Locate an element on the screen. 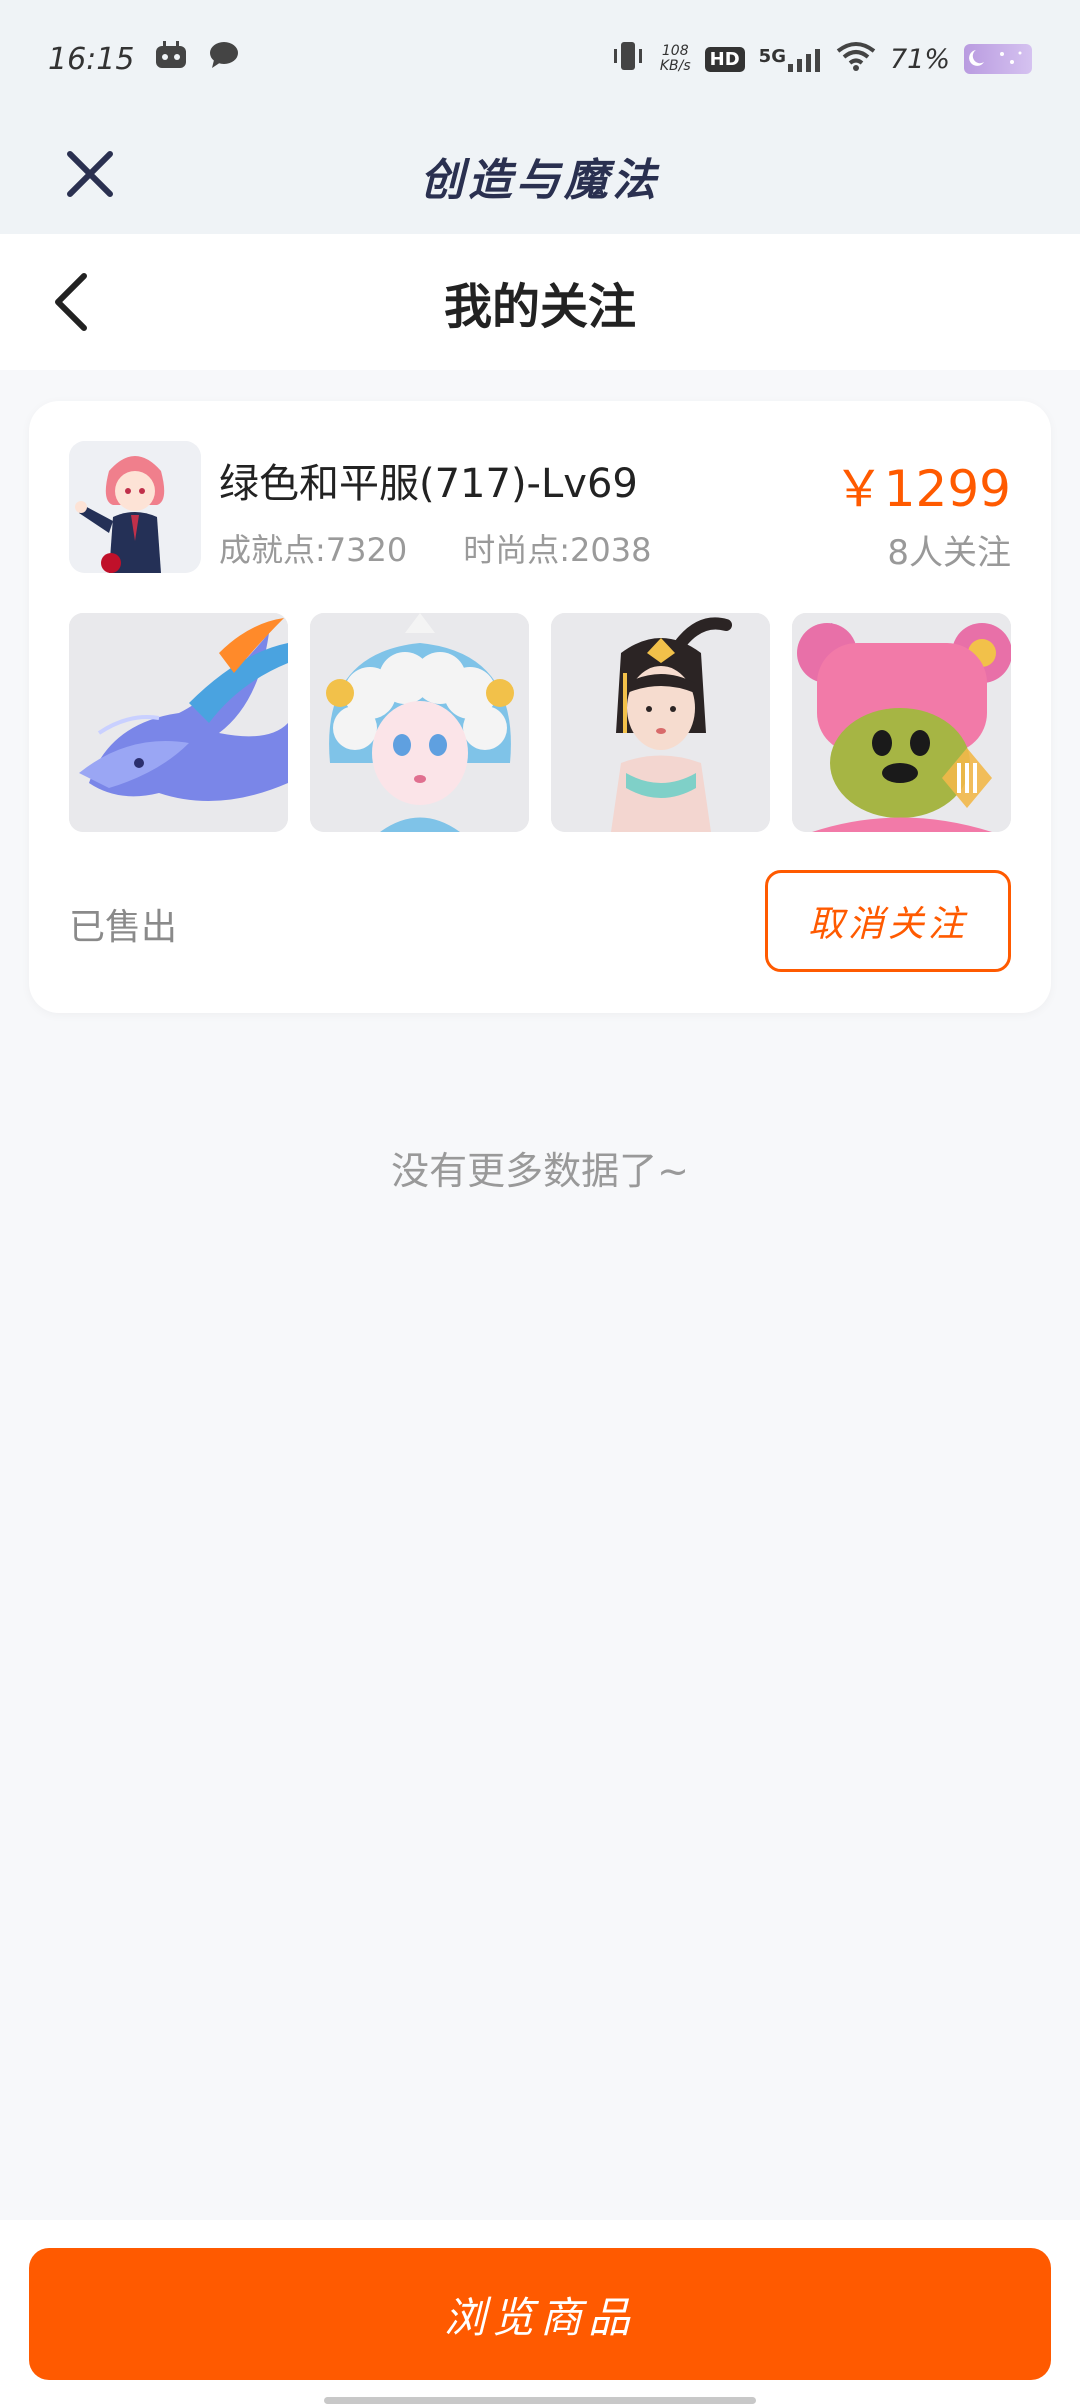 Image resolution: width=1080 pixels, height=2408 pixels. battery-percent: 71% is located at coordinates (919, 59).